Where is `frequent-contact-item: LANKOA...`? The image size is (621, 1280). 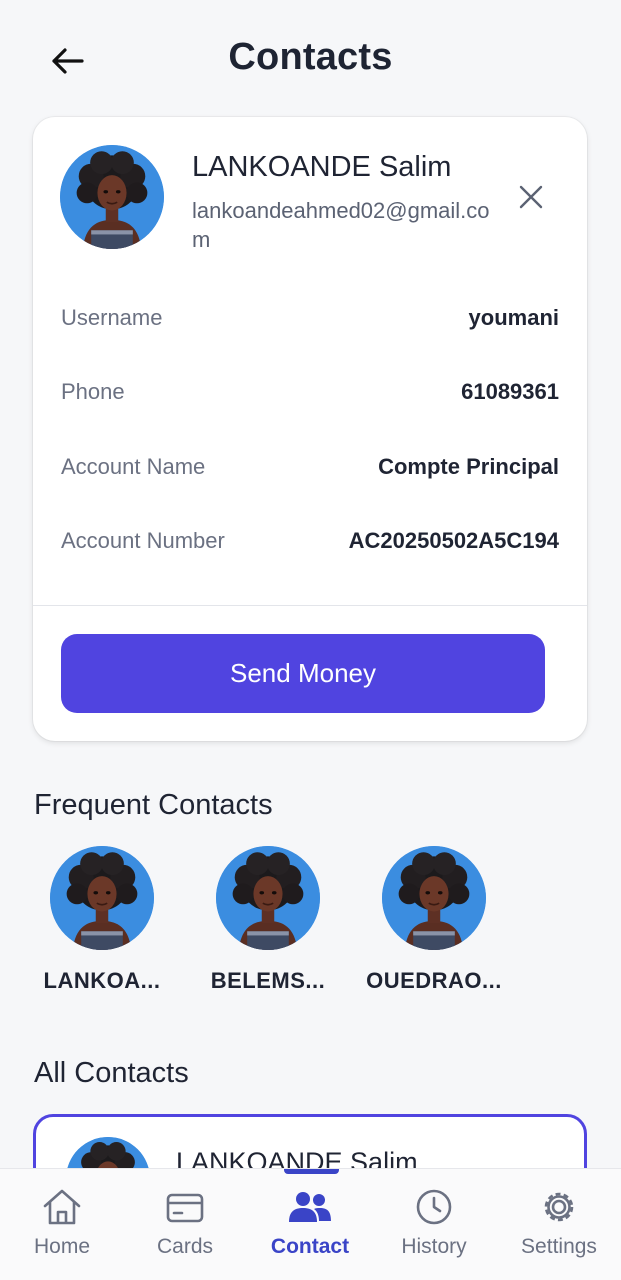 frequent-contact-item: LANKOA... is located at coordinates (102, 920).